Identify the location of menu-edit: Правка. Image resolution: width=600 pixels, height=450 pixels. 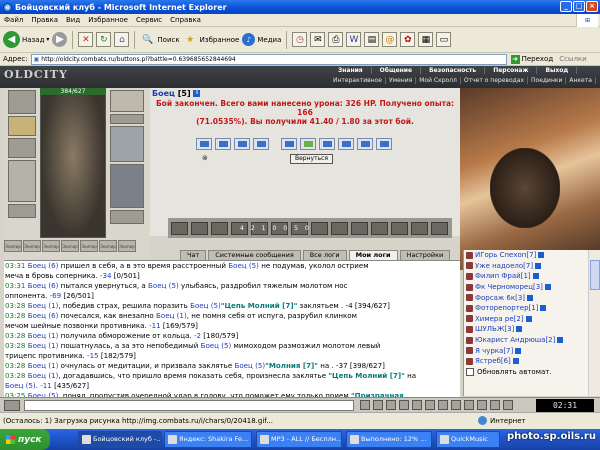
(44, 20).